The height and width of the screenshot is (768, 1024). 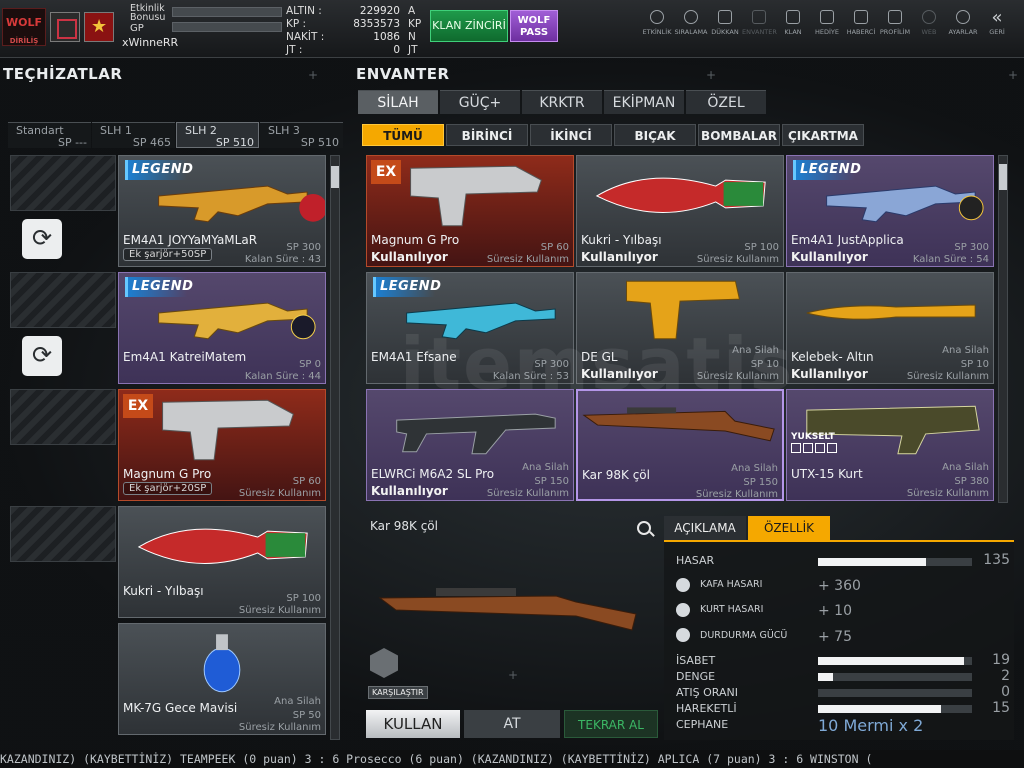 What do you see at coordinates (847, 240) in the screenshot?
I see `item-name: Em4A1 JustApplica` at bounding box center [847, 240].